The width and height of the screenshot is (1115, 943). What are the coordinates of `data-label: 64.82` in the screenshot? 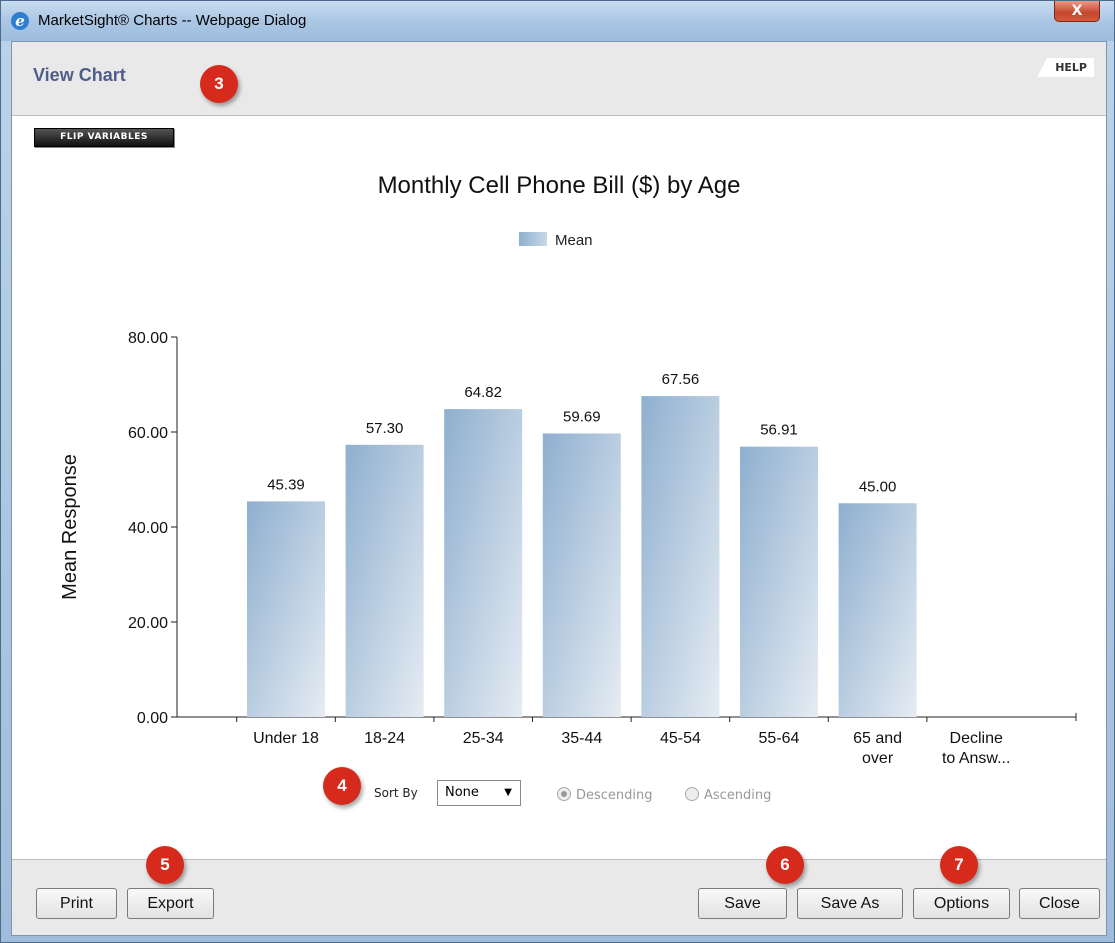 It's located at (483, 392).